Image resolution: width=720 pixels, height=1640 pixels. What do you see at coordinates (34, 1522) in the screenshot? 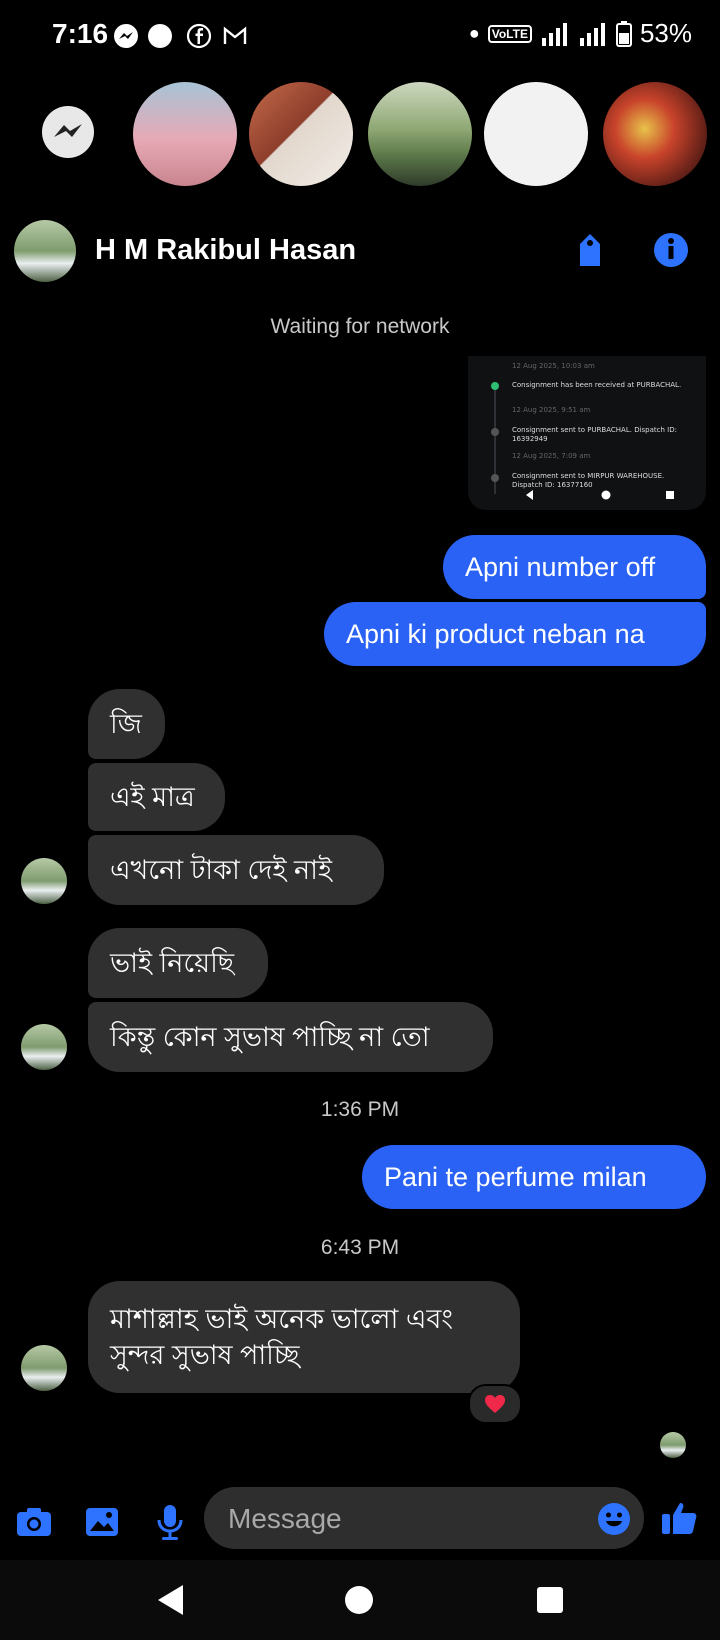
I see `camera-icon` at bounding box center [34, 1522].